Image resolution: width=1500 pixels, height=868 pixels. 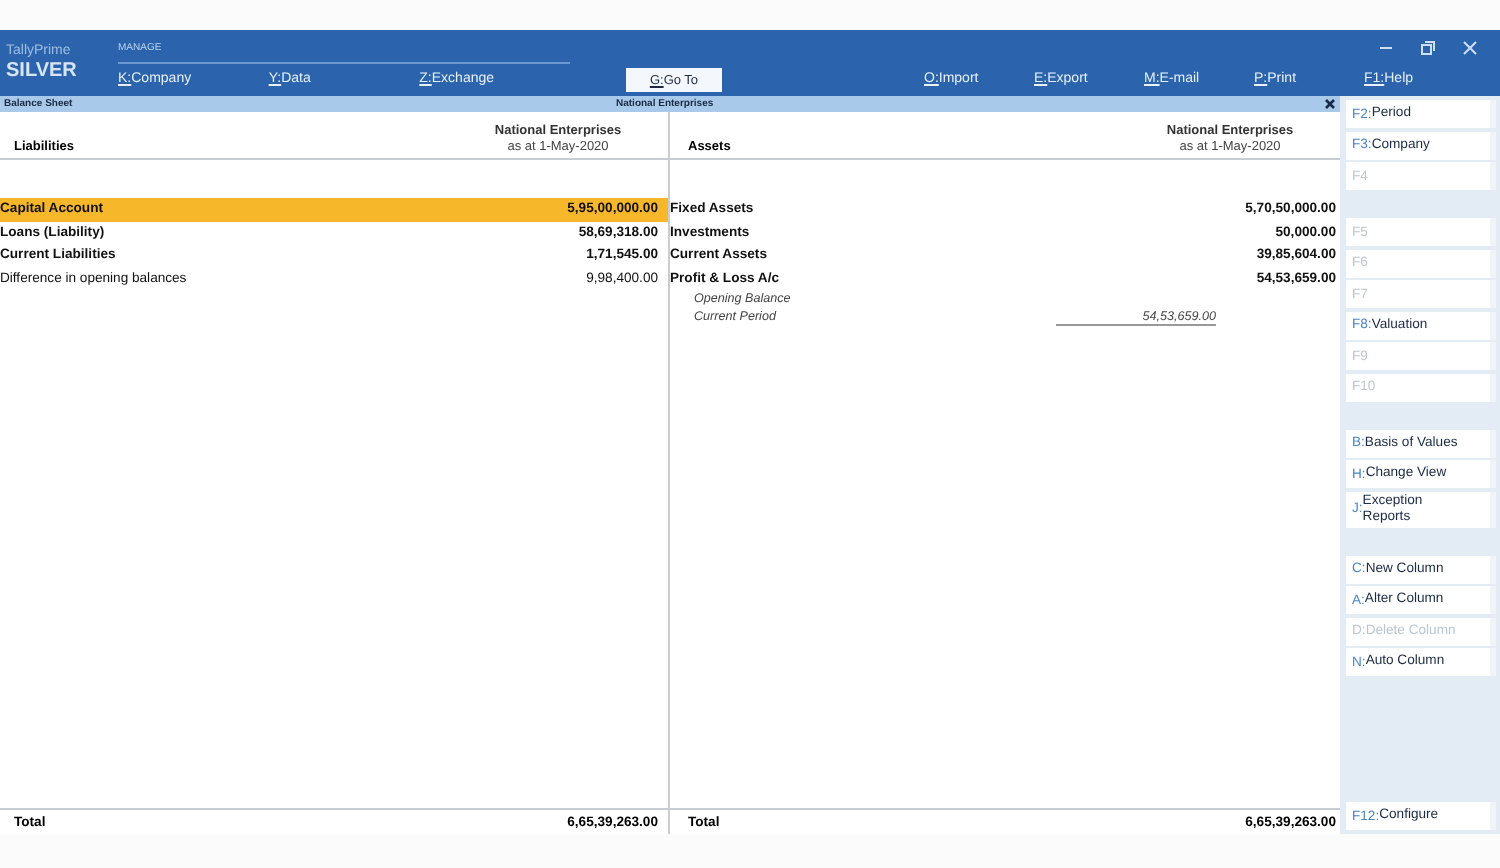 What do you see at coordinates (1330, 104) in the screenshot?
I see `close-icon` at bounding box center [1330, 104].